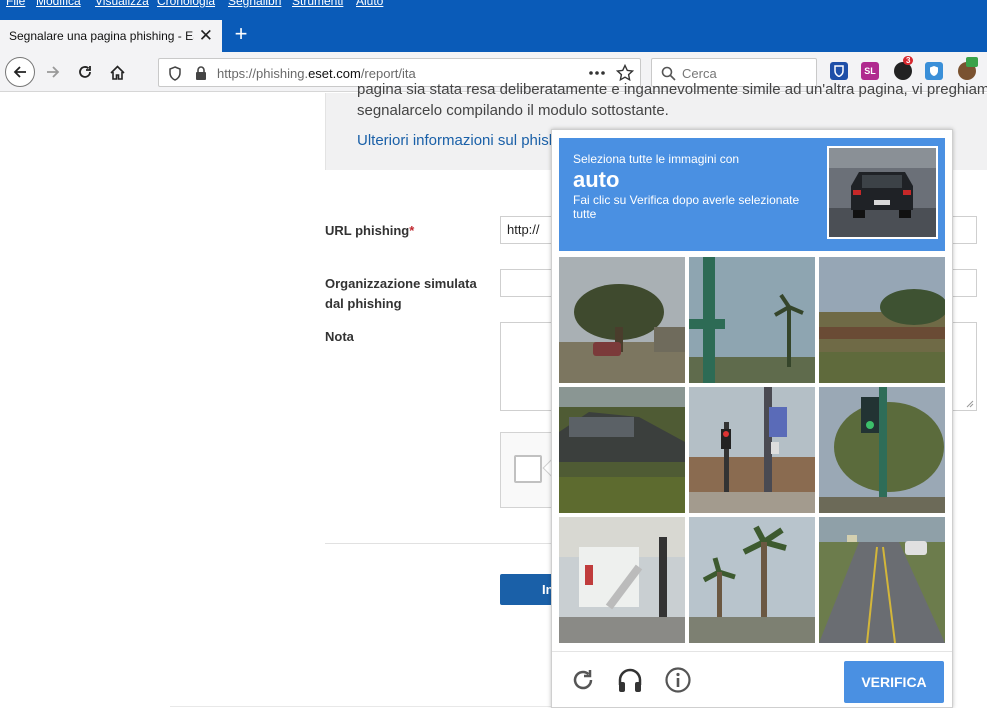  I want to click on new-tab-button: +, so click(241, 34).